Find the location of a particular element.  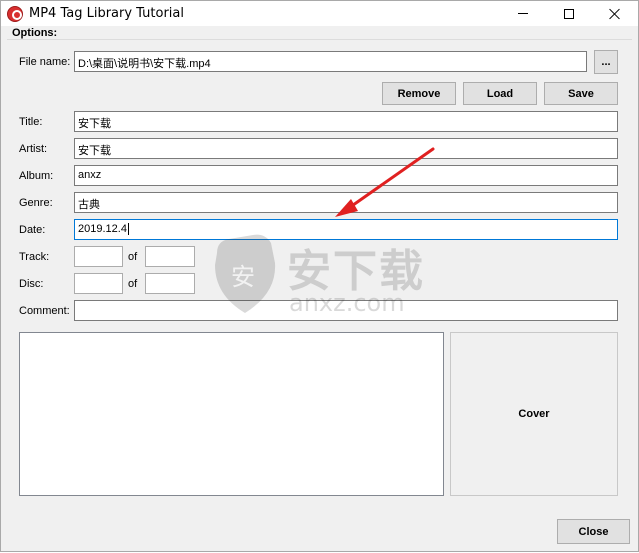

close-window-button is located at coordinates (615, 13).